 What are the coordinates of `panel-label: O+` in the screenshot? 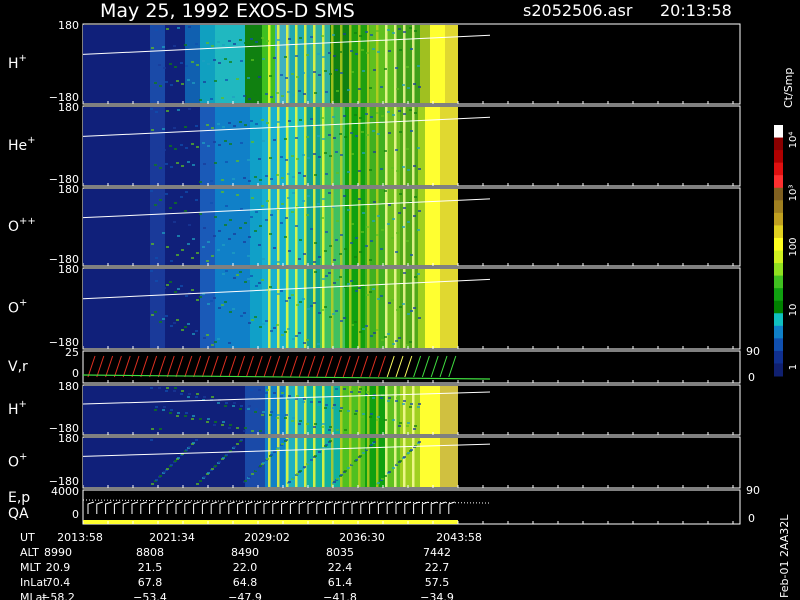 It's located at (17, 307).